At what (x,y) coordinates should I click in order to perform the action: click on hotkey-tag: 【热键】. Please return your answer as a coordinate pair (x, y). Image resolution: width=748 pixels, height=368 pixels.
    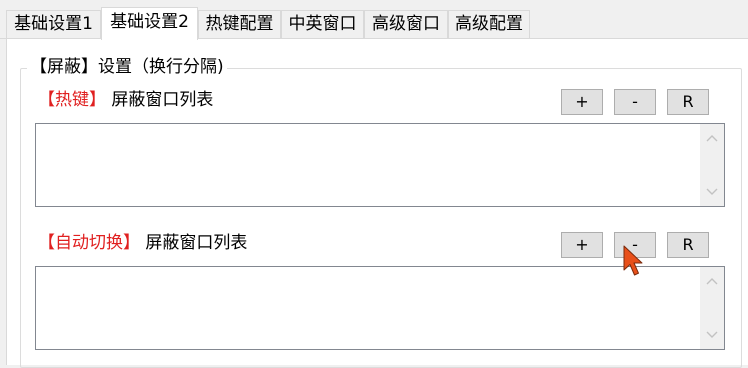
    Looking at the image, I should click on (72, 100).